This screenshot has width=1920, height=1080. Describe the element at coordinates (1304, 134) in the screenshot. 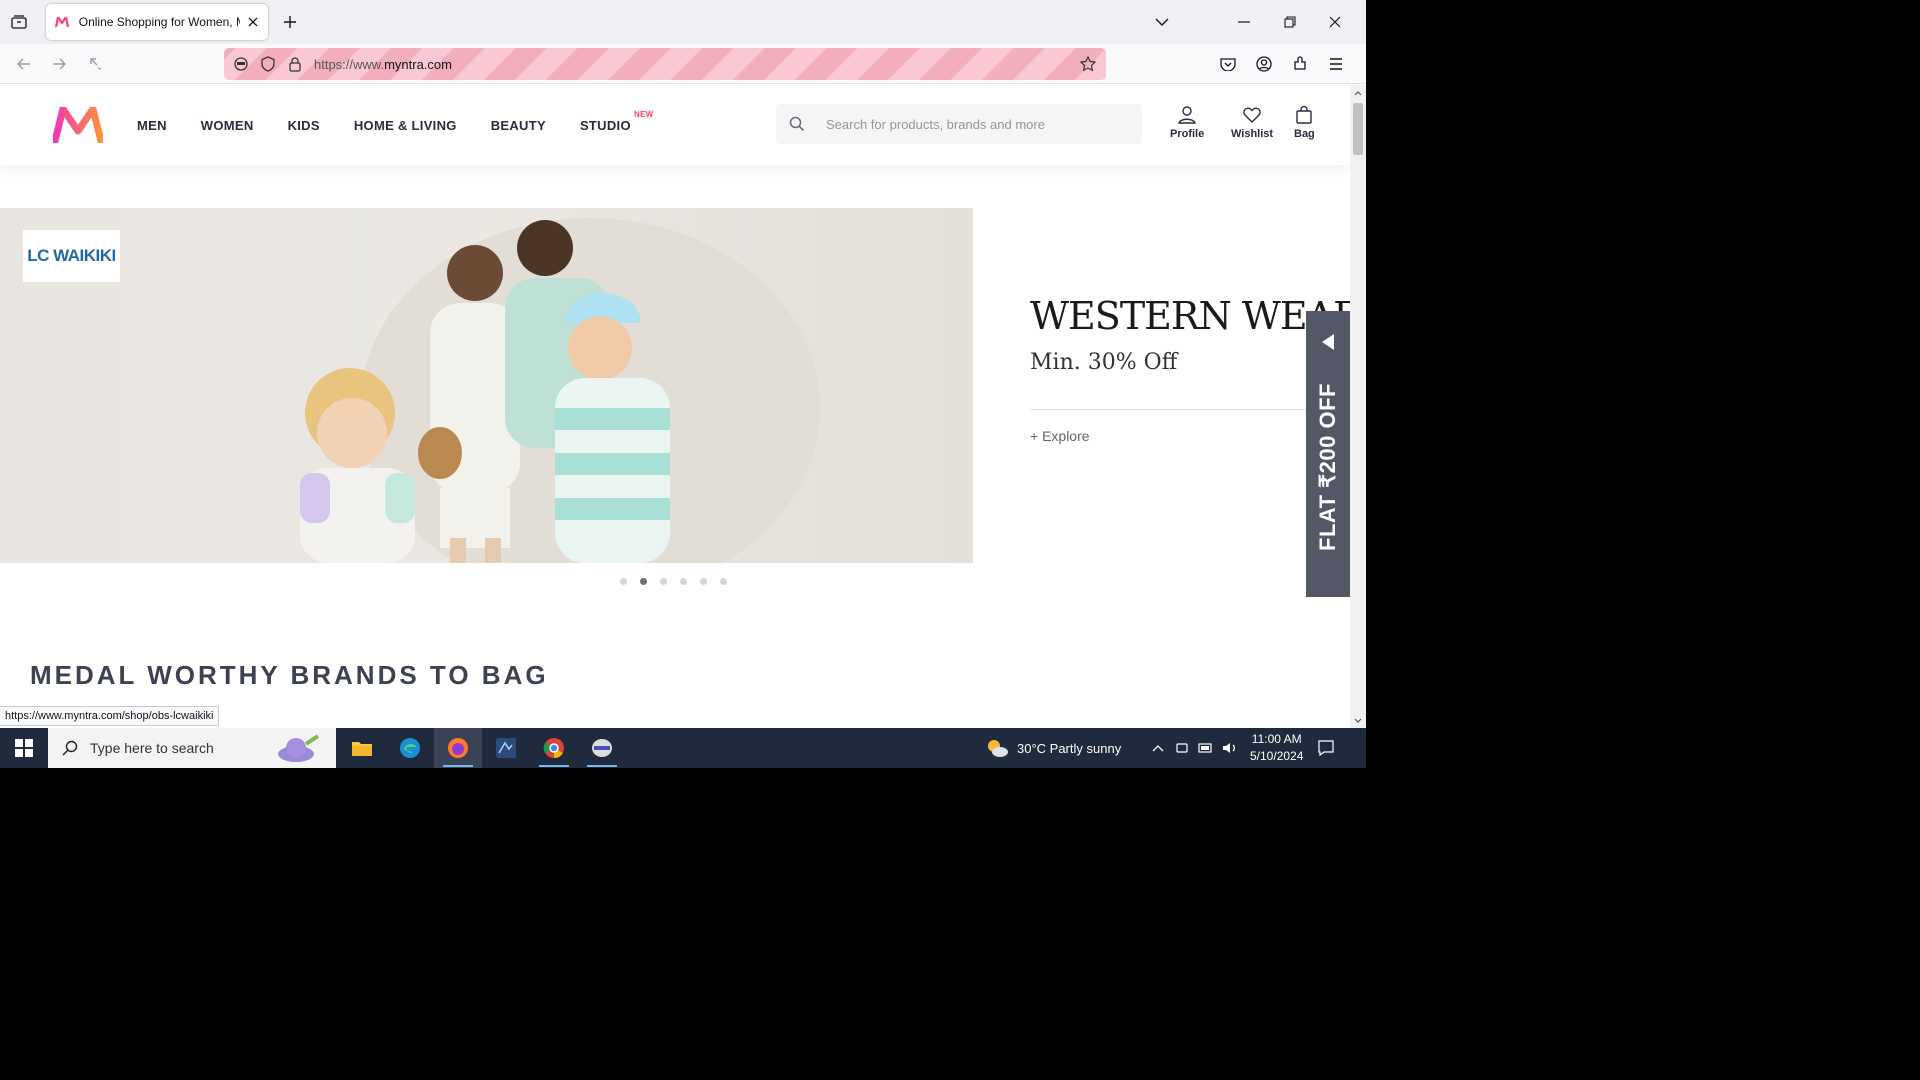

I see `bag-label: Bag` at that location.